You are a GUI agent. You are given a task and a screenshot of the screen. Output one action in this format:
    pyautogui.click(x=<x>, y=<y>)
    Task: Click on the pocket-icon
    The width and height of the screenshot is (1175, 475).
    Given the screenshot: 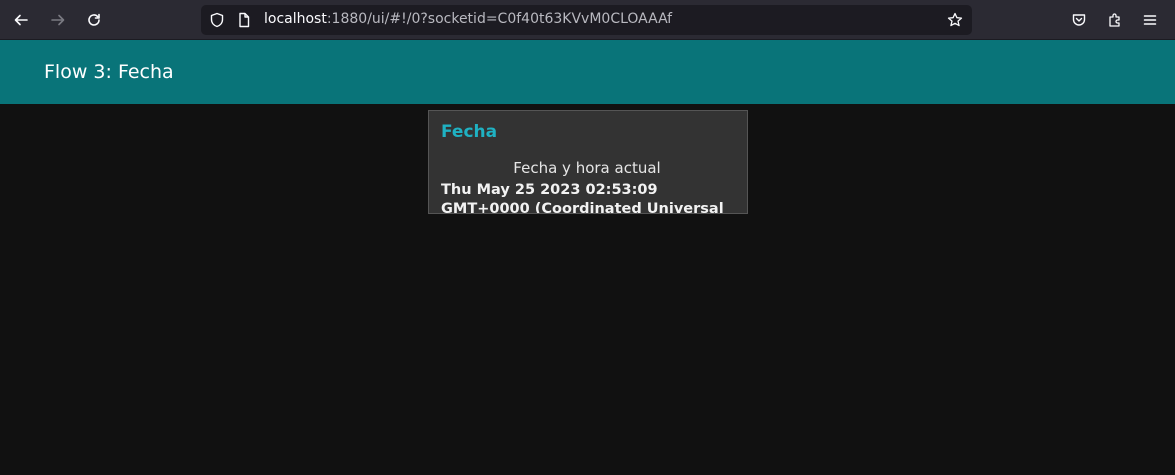 What is the action you would take?
    pyautogui.click(x=1079, y=20)
    